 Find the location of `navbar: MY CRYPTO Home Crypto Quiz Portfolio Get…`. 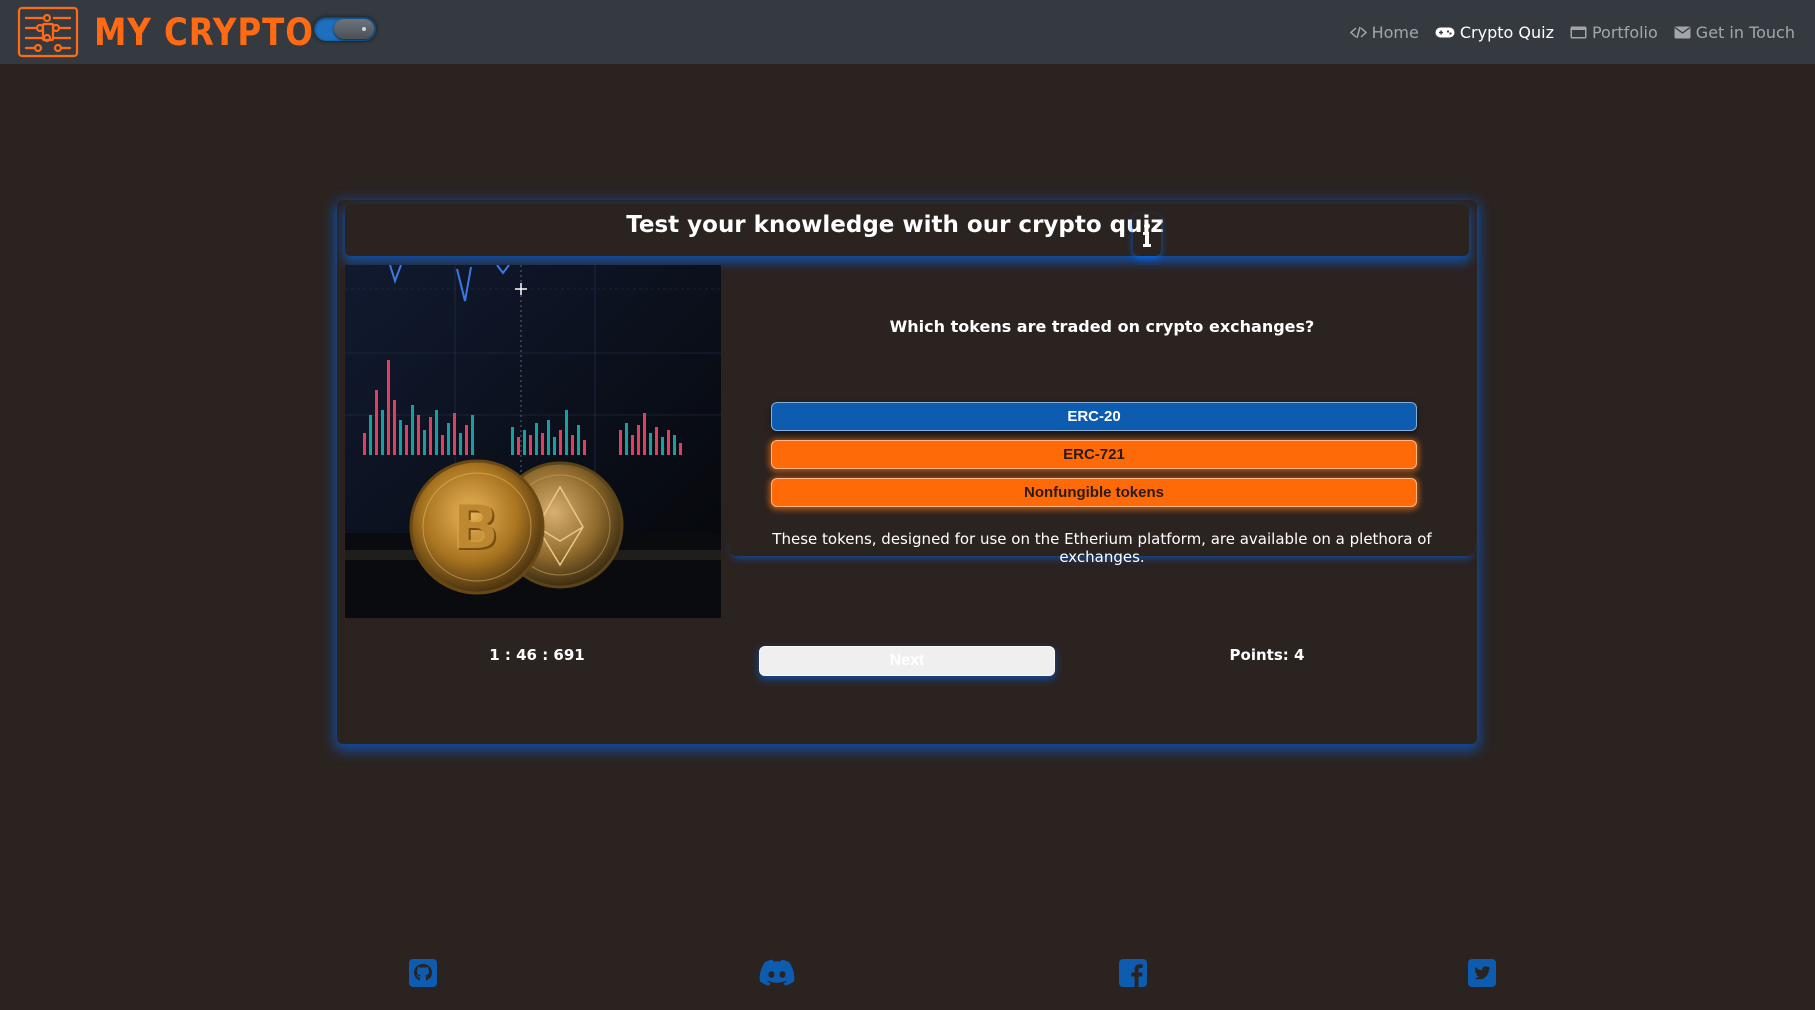

navbar: MY CRYPTO Home Crypto Quiz Portfolio Get… is located at coordinates (907, 32).